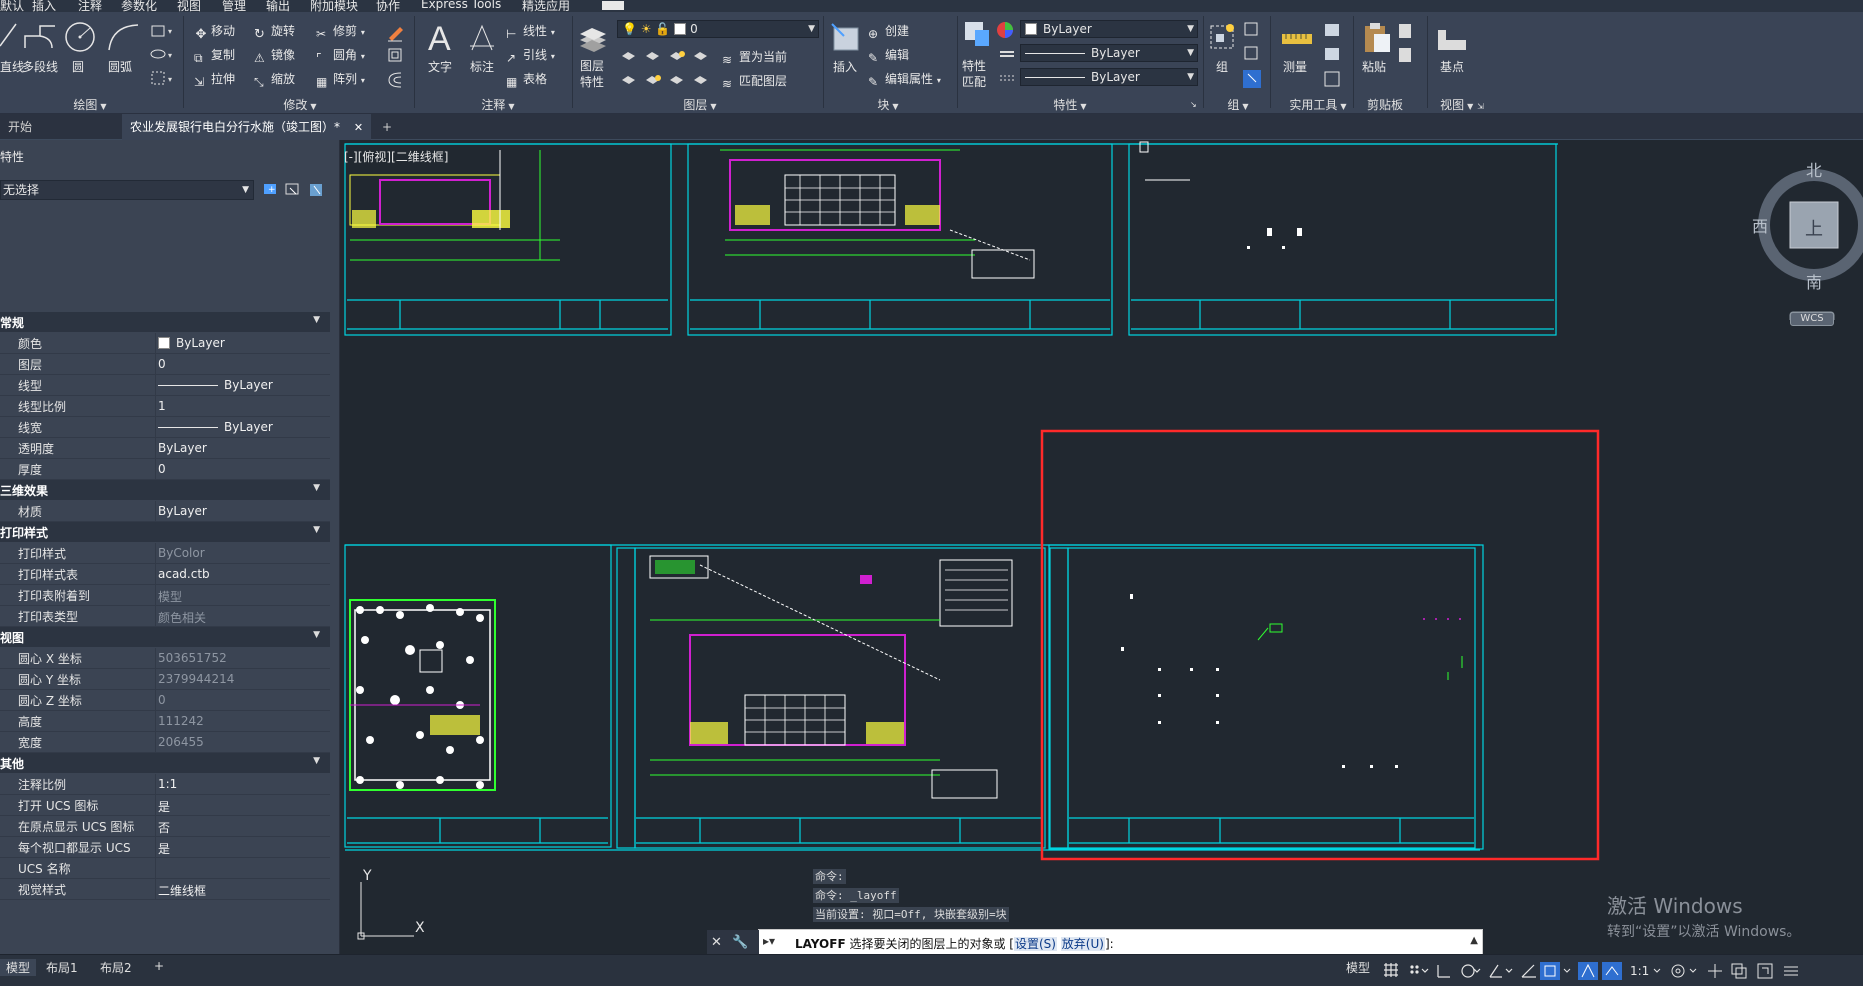 The width and height of the screenshot is (1863, 986). I want to click on draw-panel-title: 绘图 ▼, so click(90, 104).